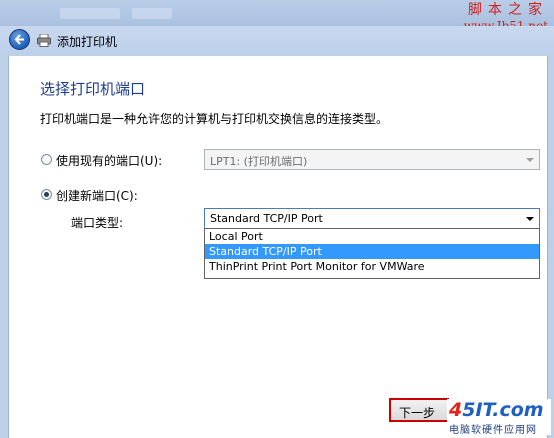  What do you see at coordinates (417, 413) in the screenshot?
I see `next-button-label: 下一步` at bounding box center [417, 413].